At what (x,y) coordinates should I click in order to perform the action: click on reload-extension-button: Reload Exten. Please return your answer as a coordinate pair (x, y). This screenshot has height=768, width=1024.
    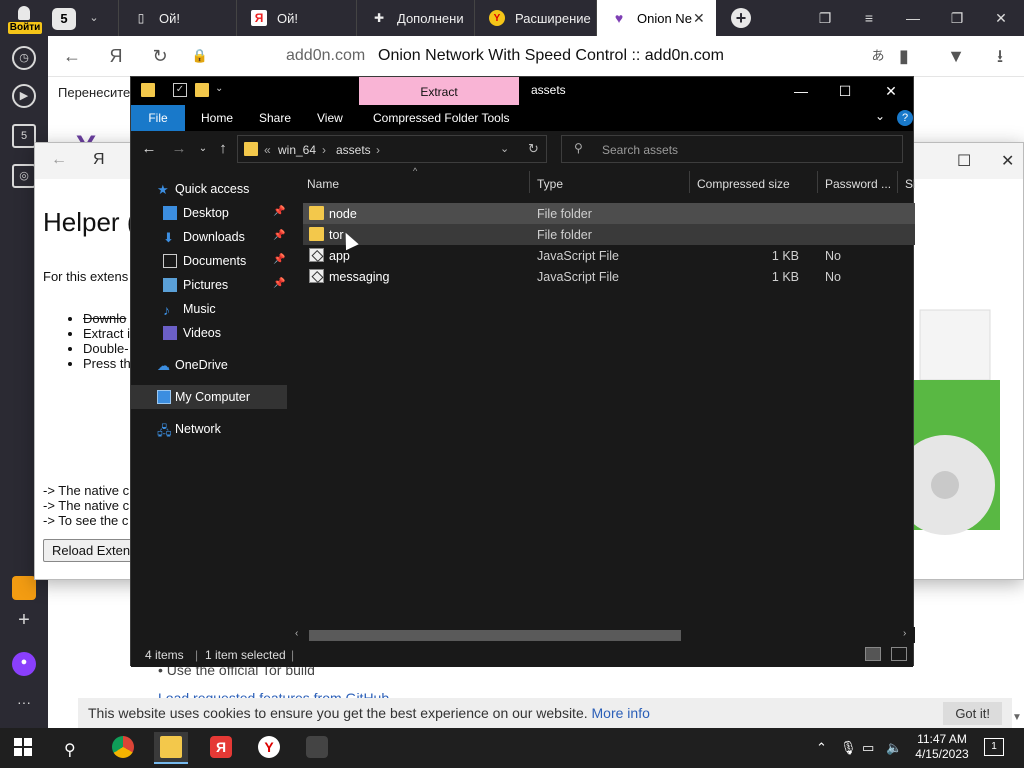
    Looking at the image, I should click on (91, 550).